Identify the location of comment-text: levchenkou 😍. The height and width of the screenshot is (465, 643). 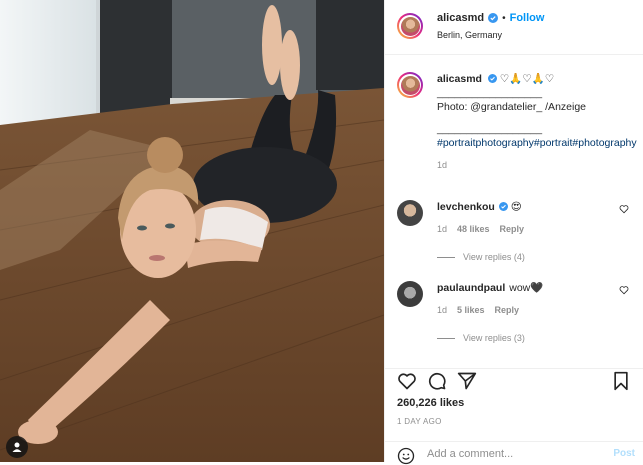
(479, 207).